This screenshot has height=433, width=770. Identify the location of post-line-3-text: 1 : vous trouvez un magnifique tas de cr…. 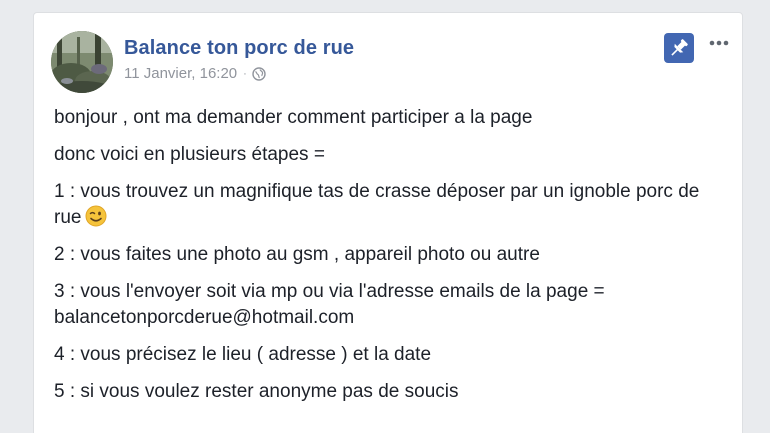
(377, 204).